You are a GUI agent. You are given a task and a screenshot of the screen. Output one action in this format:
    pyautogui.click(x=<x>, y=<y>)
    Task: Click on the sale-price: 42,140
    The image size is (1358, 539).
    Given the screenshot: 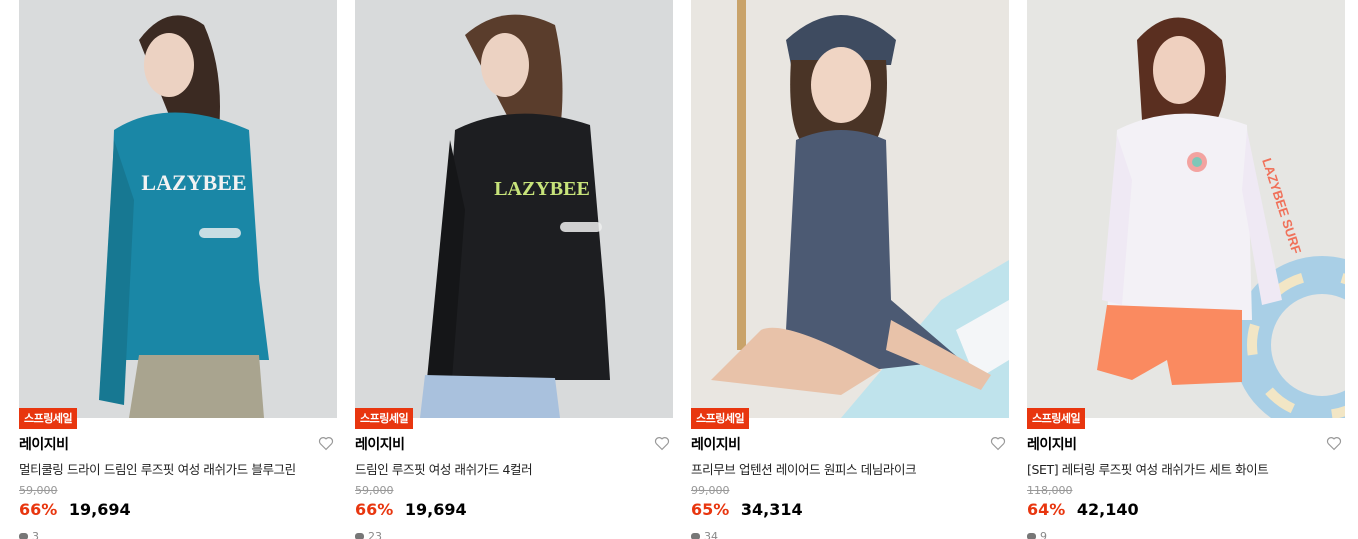 What is the action you would take?
    pyautogui.click(x=1107, y=509)
    